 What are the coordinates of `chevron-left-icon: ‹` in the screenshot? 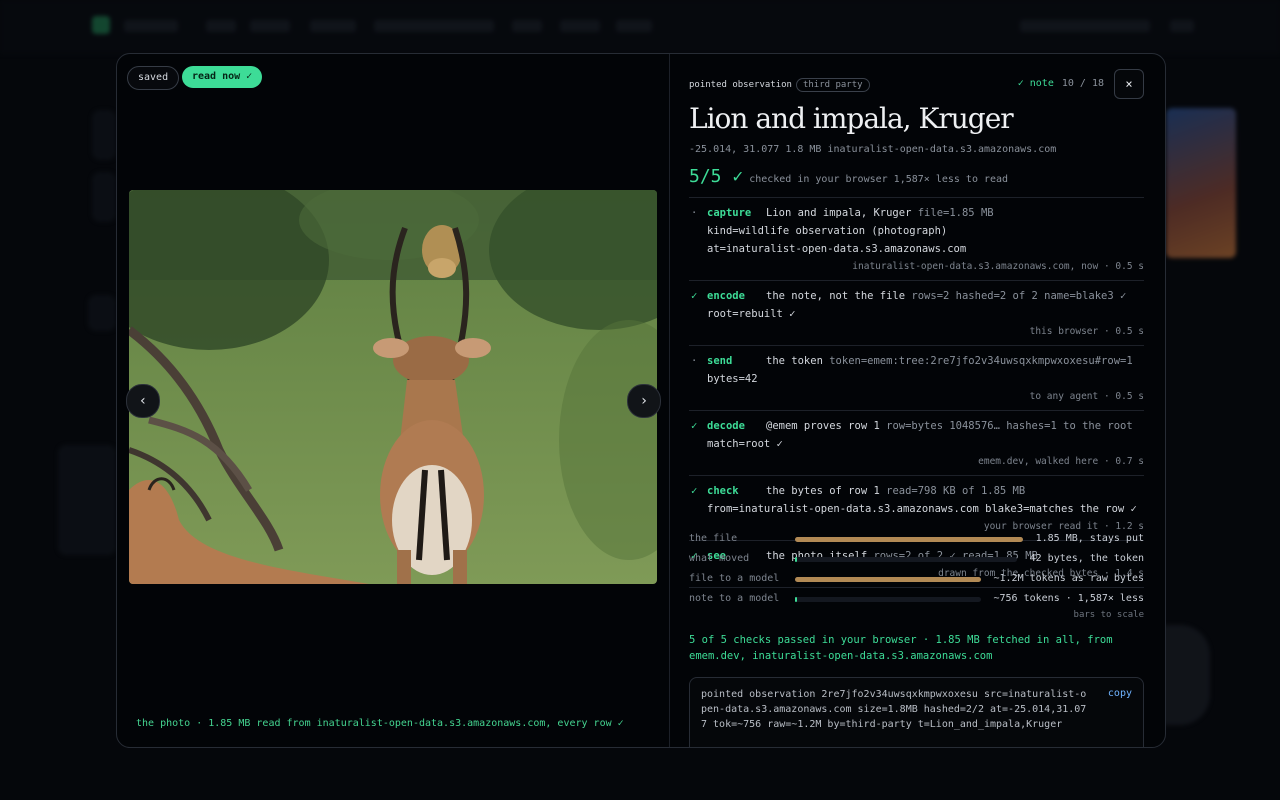 It's located at (143, 401).